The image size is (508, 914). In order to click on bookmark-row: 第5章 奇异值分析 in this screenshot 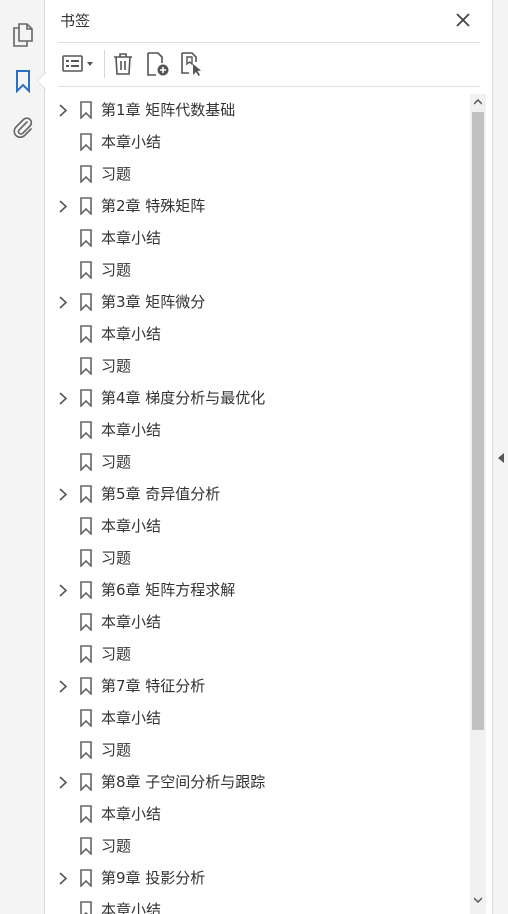, I will do `click(258, 494)`.